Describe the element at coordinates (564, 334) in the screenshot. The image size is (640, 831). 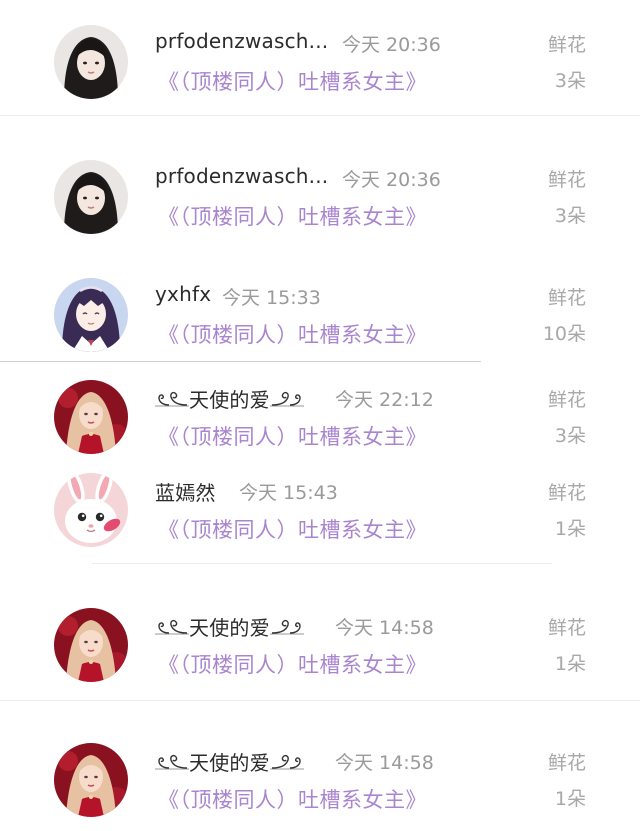
I see `gift-count: 10朵` at that location.